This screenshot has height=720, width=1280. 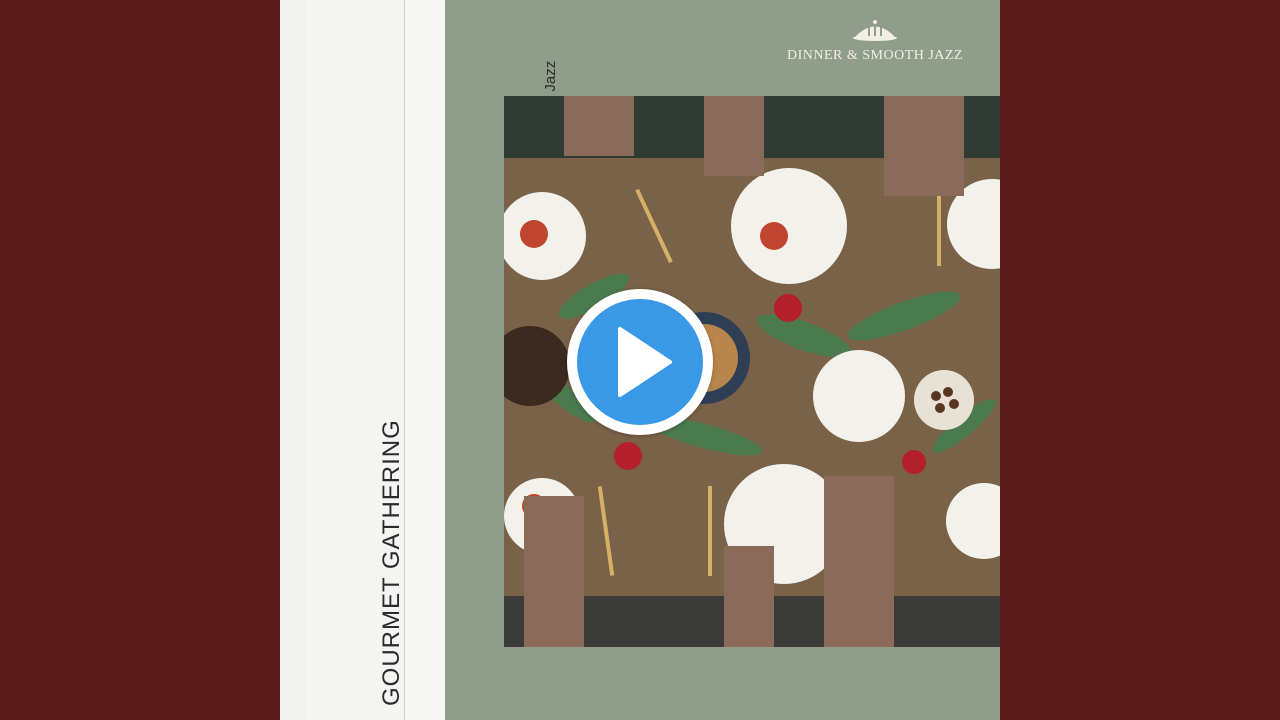 What do you see at coordinates (875, 55) in the screenshot?
I see `logo-text: DINNER & SMOOTH JAZZ` at bounding box center [875, 55].